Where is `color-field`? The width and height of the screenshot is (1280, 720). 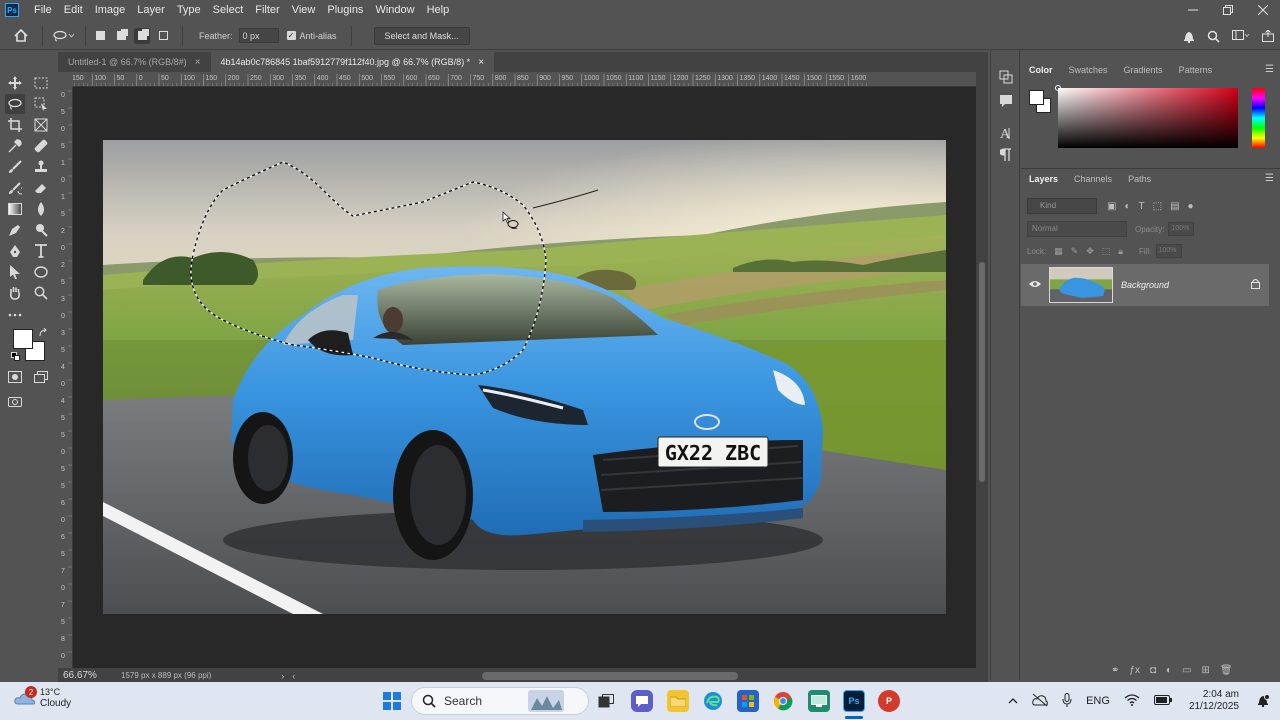 color-field is located at coordinates (1146, 116).